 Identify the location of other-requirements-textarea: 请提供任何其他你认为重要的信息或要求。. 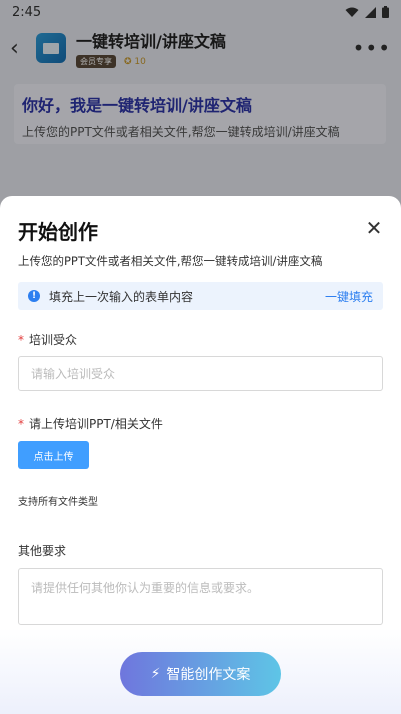
(200, 596).